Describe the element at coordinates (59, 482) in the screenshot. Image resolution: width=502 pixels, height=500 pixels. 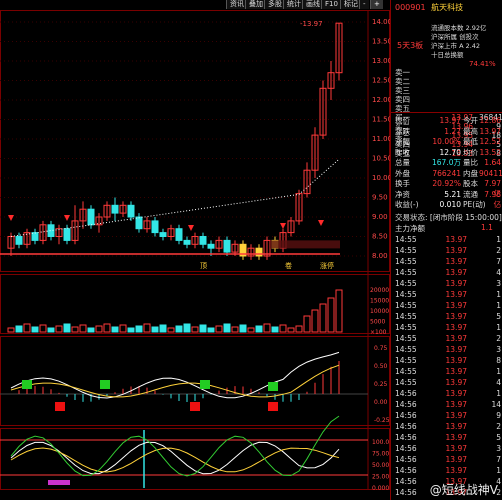
I see `kdj-signal-block` at that location.